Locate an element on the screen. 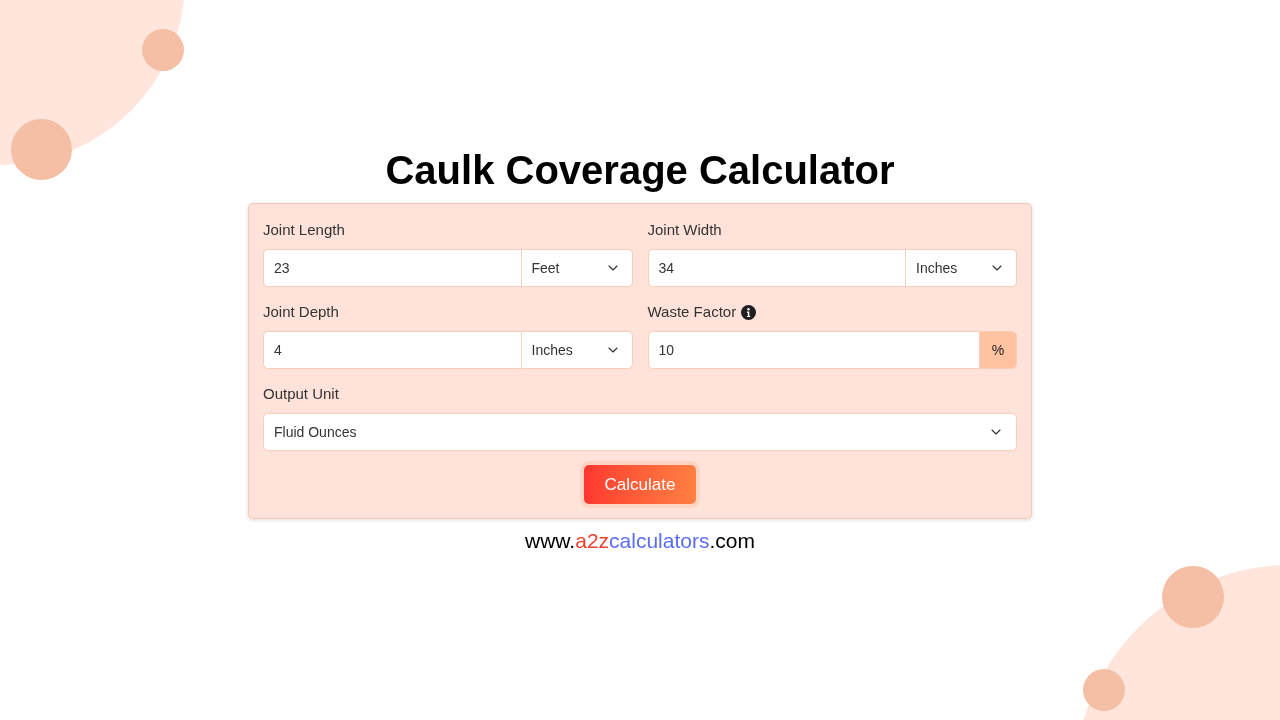 The width and height of the screenshot is (1280, 720). number-input: 10 is located at coordinates (813, 350).